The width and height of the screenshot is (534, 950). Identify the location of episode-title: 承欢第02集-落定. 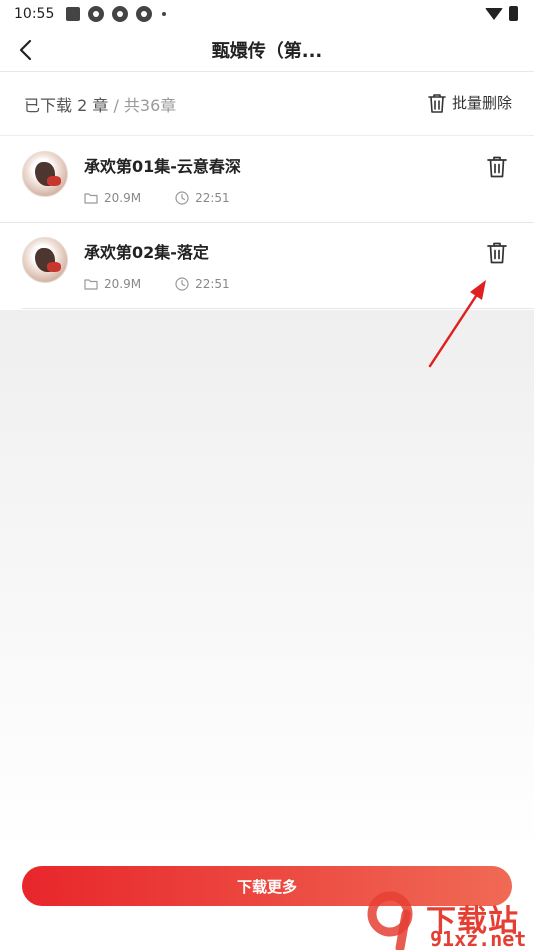
(146, 252).